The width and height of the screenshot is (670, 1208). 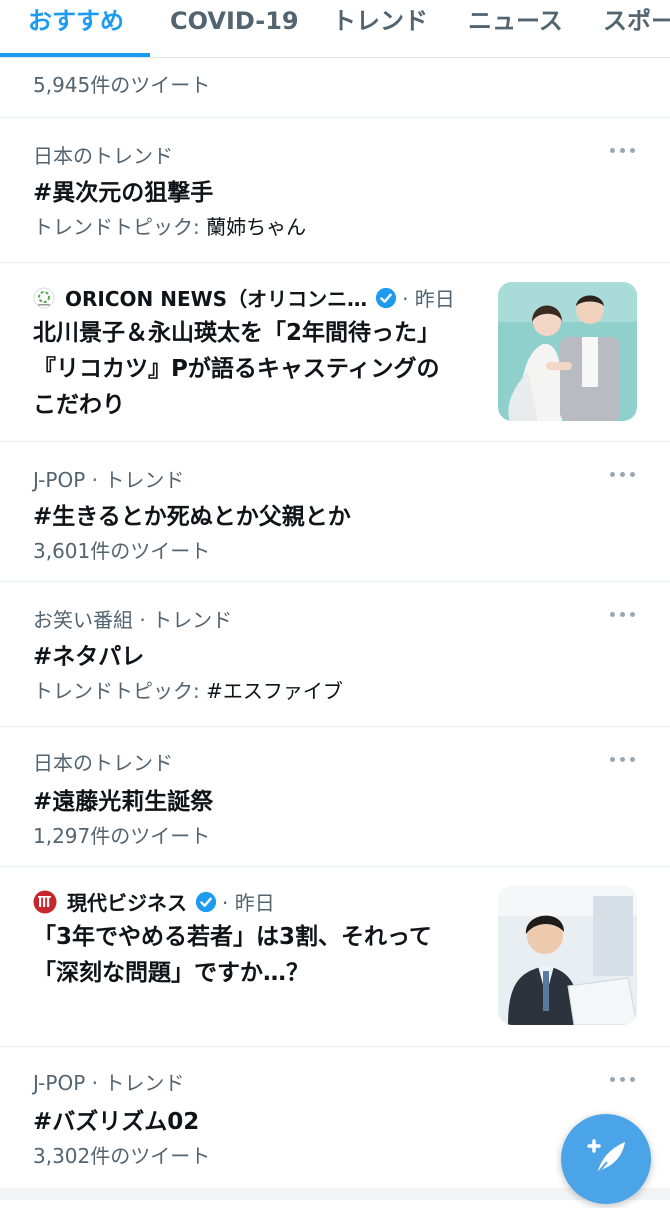 I want to click on explore-tab-bar: おすすめ COVID-19 トレンド ニュース スポー, so click(x=335, y=29).